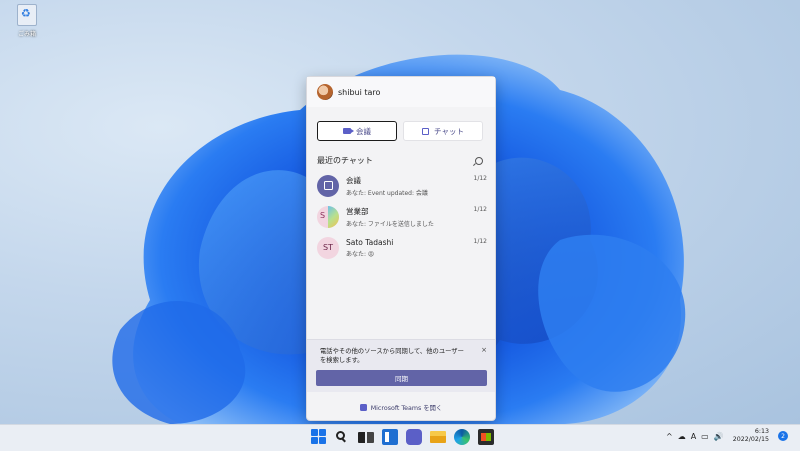 The image size is (800, 451). What do you see at coordinates (401, 92) in the screenshot?
I see `flyout-header: shibui taro` at bounding box center [401, 92].